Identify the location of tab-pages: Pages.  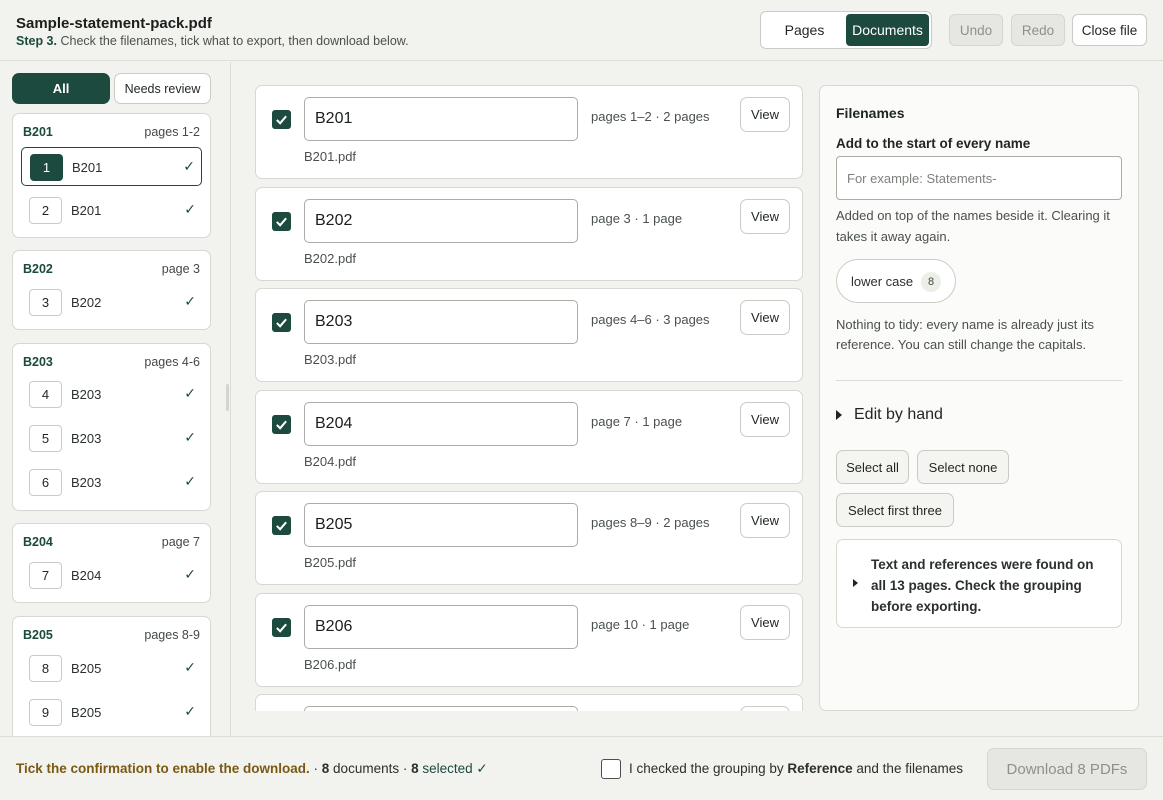
(804, 30).